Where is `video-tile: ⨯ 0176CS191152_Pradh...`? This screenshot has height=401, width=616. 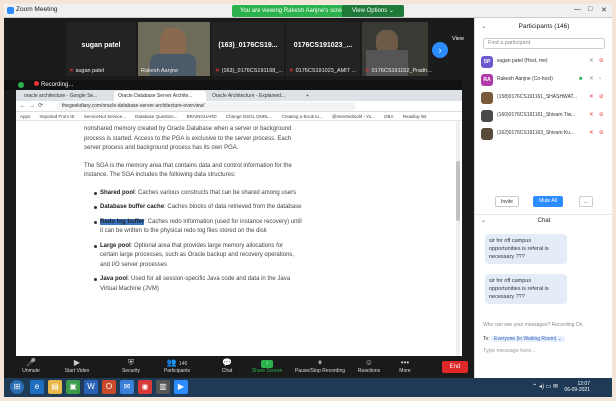 video-tile: ⨯ 0176CS191152_Pradh... is located at coordinates (397, 49).